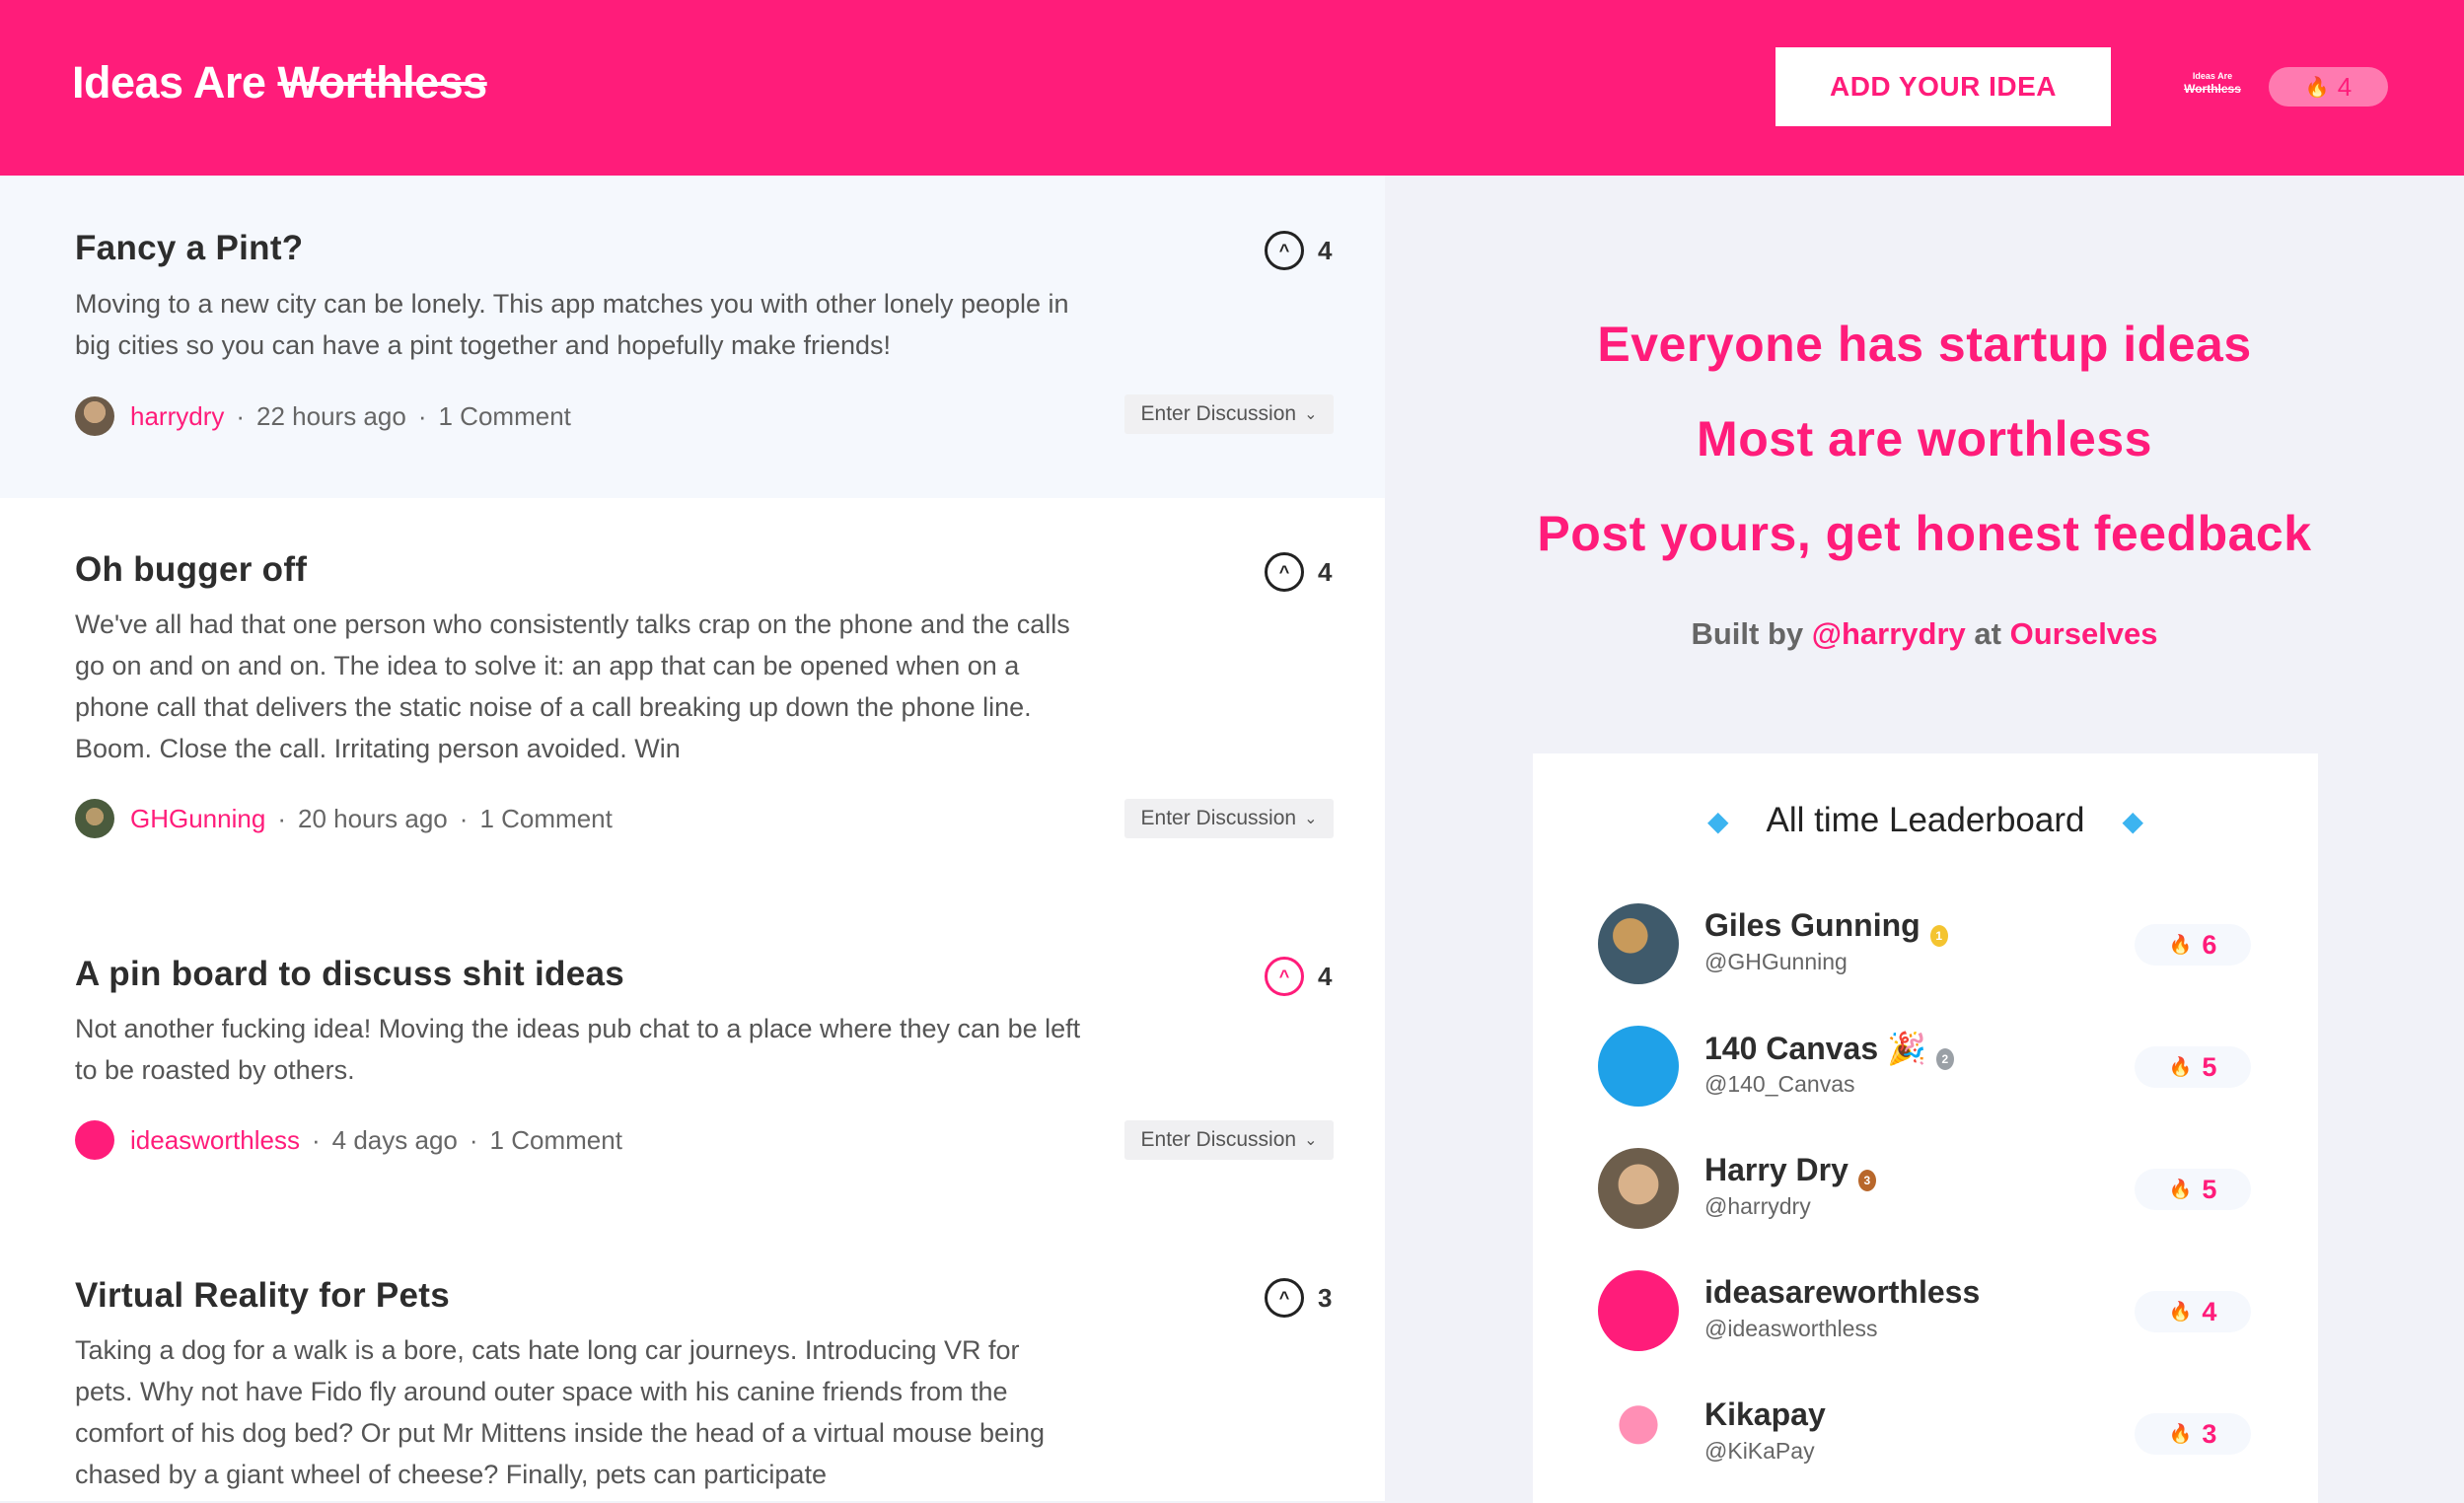 This screenshot has height=1503, width=2464. Describe the element at coordinates (1943, 86) in the screenshot. I see `add-idea-button: ADD YOUR IDEA` at that location.